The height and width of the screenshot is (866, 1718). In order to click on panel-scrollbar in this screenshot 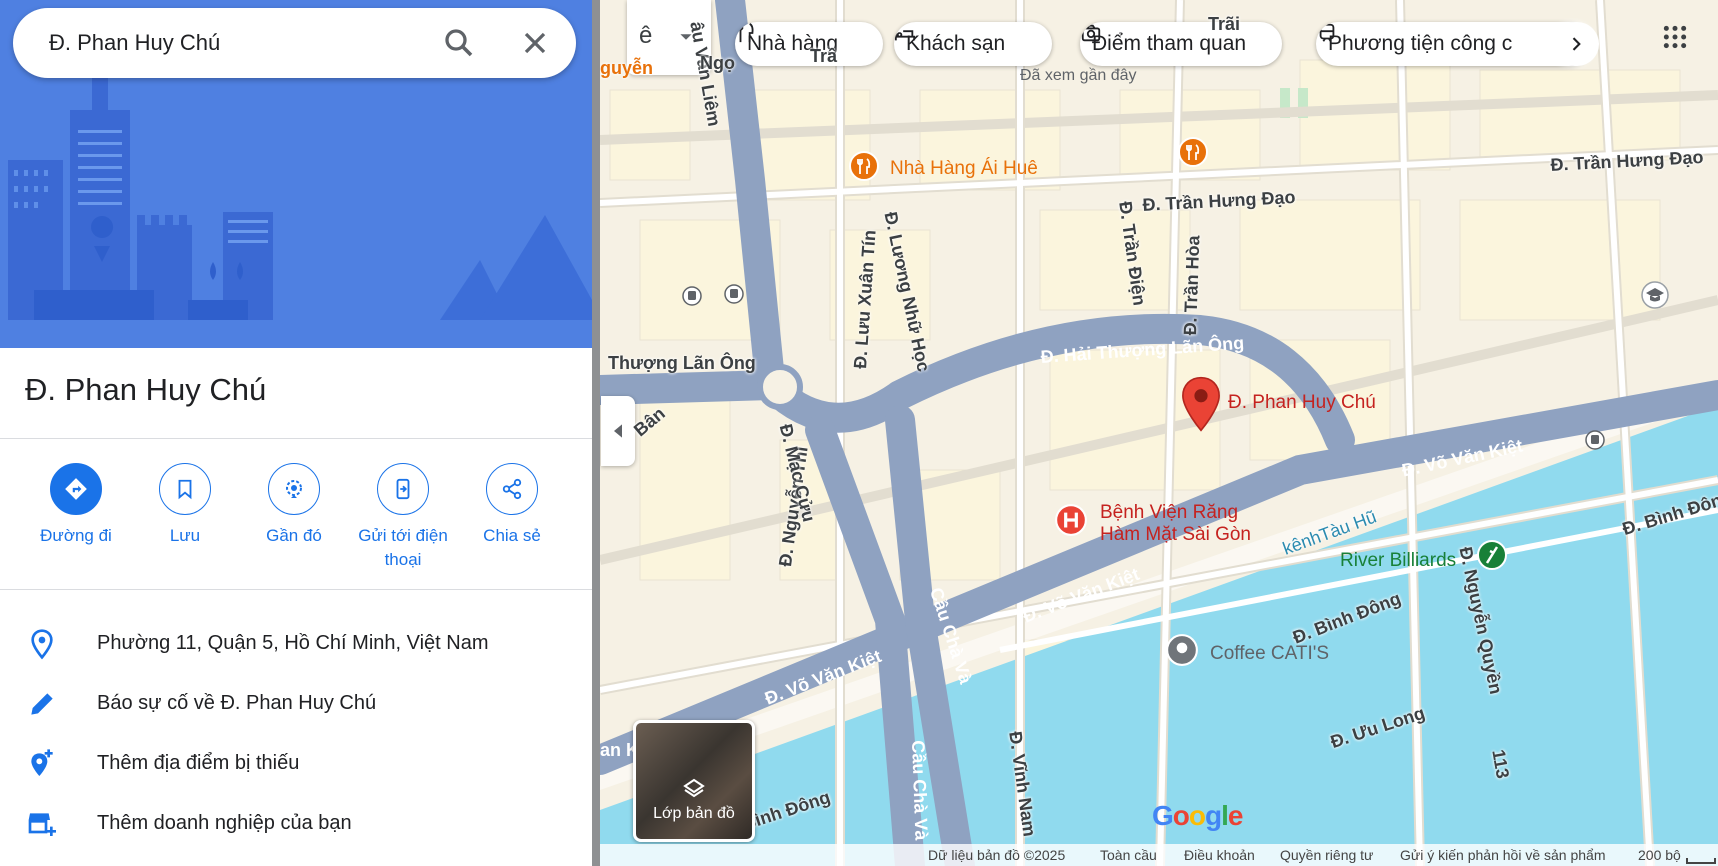, I will do `click(596, 433)`.